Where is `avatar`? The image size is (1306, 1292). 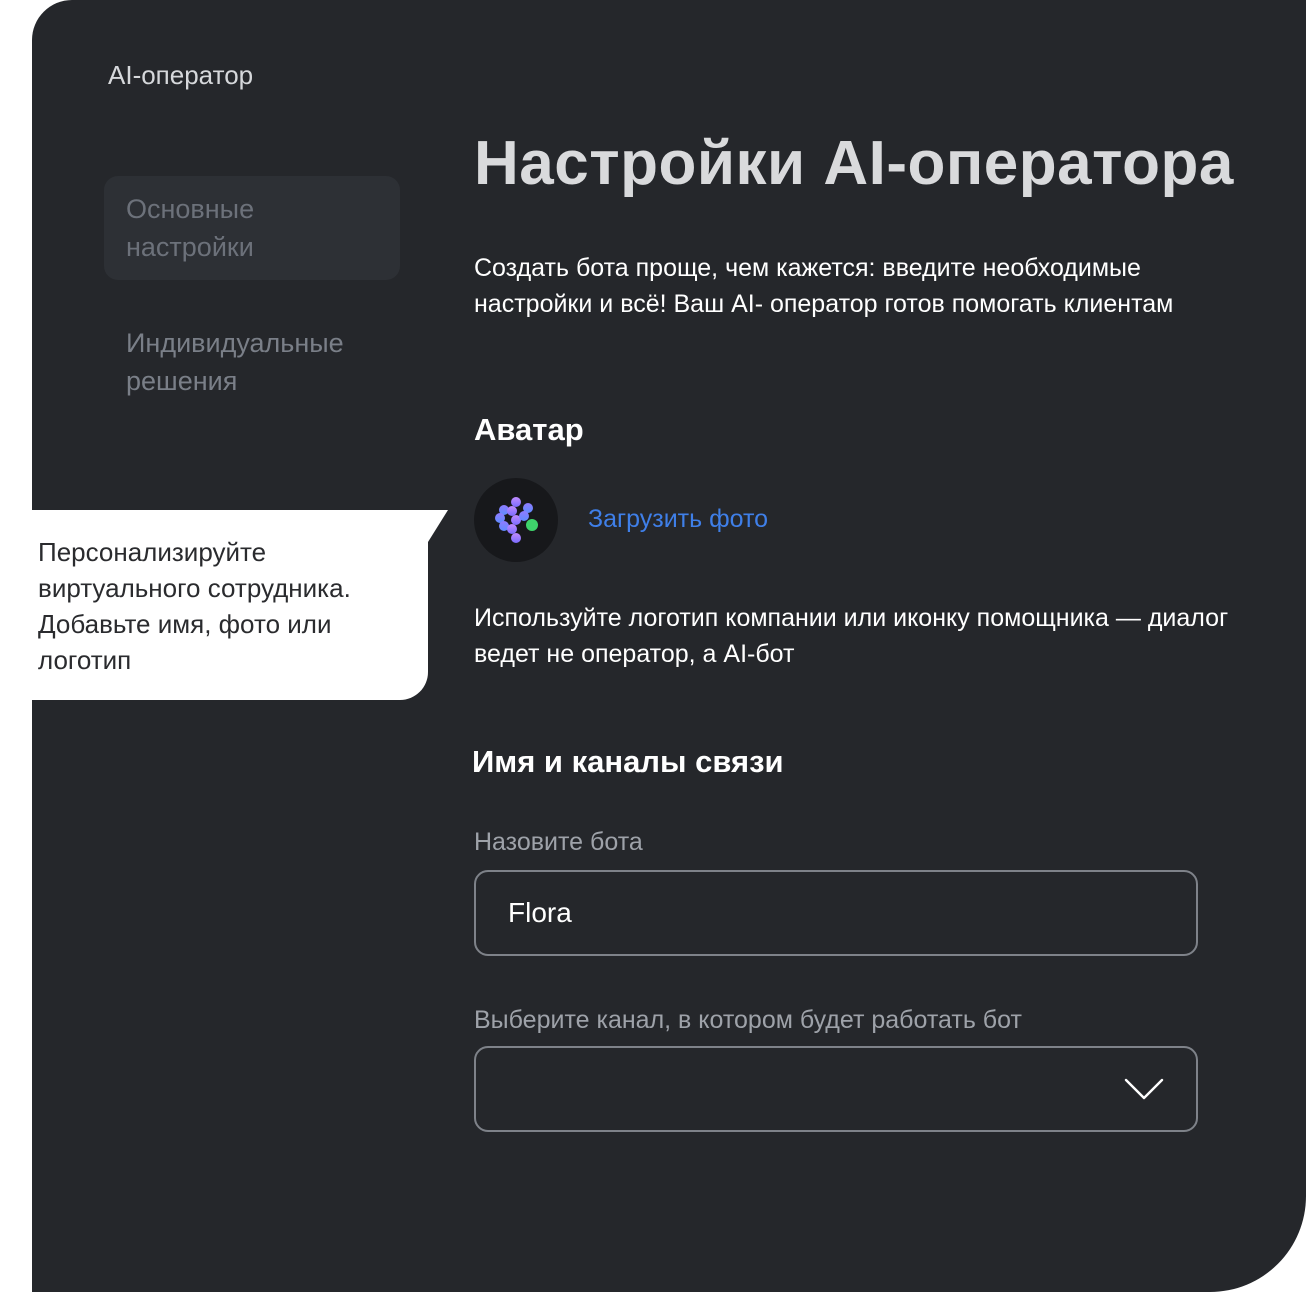 avatar is located at coordinates (516, 520).